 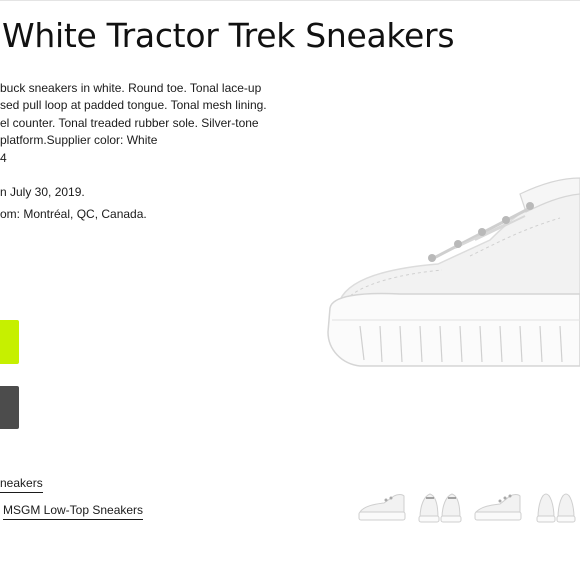 What do you see at coordinates (453, 272) in the screenshot?
I see `sneaker-illustration` at bounding box center [453, 272].